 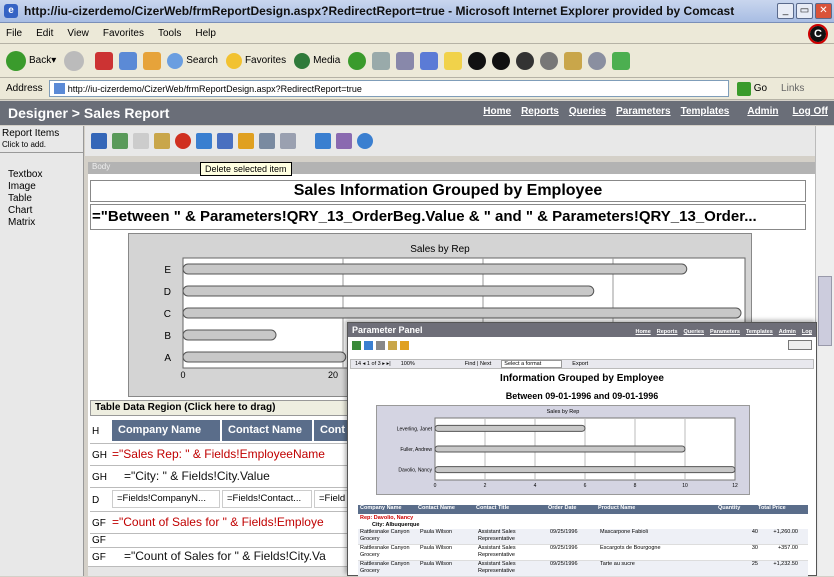 I want to click on refresh-icon, so click(x=128, y=60).